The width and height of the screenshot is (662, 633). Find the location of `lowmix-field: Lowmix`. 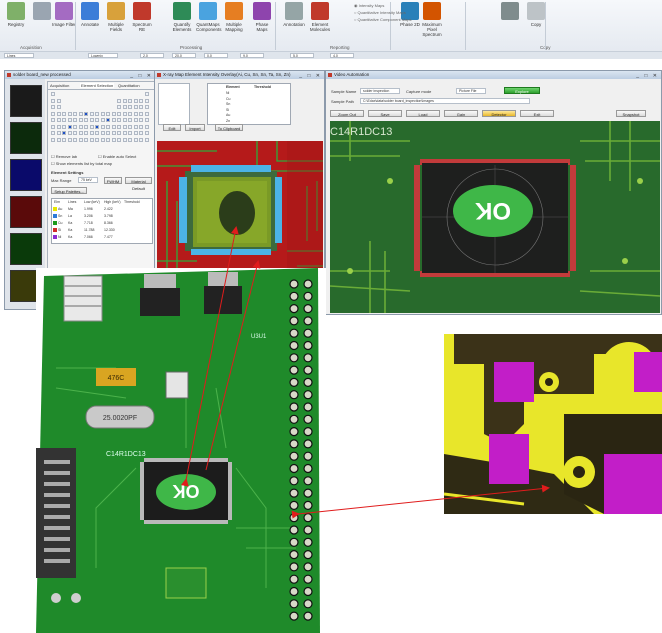

lowmix-field: Lowmix is located at coordinates (103, 55).